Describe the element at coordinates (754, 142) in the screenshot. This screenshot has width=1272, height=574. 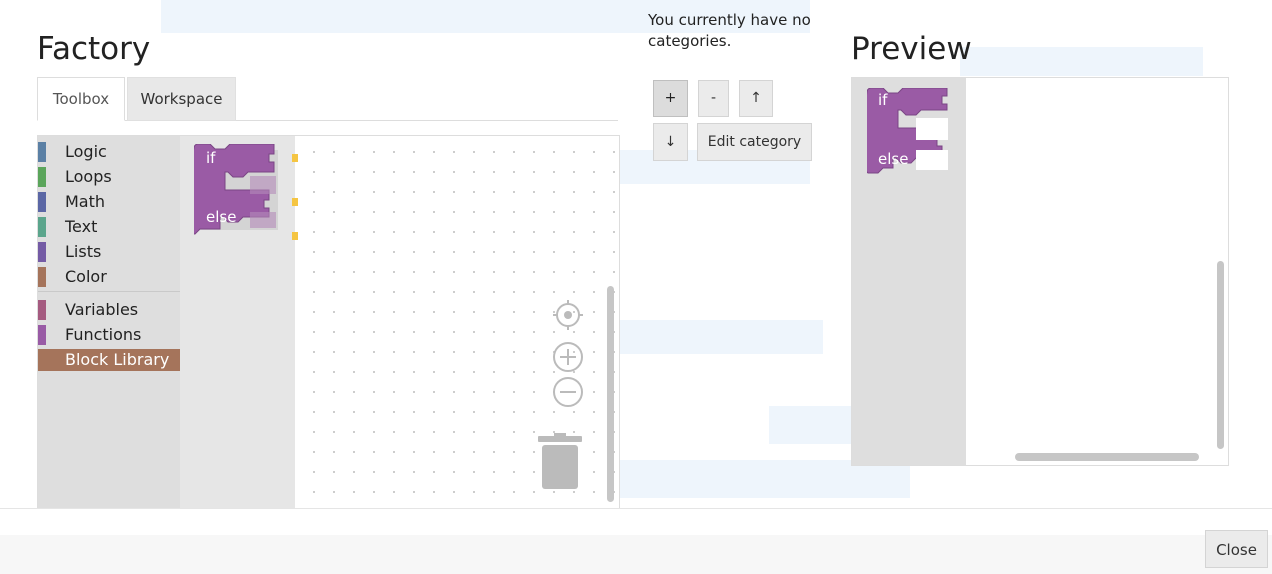
I see `edit-category-button: Edit category` at that location.